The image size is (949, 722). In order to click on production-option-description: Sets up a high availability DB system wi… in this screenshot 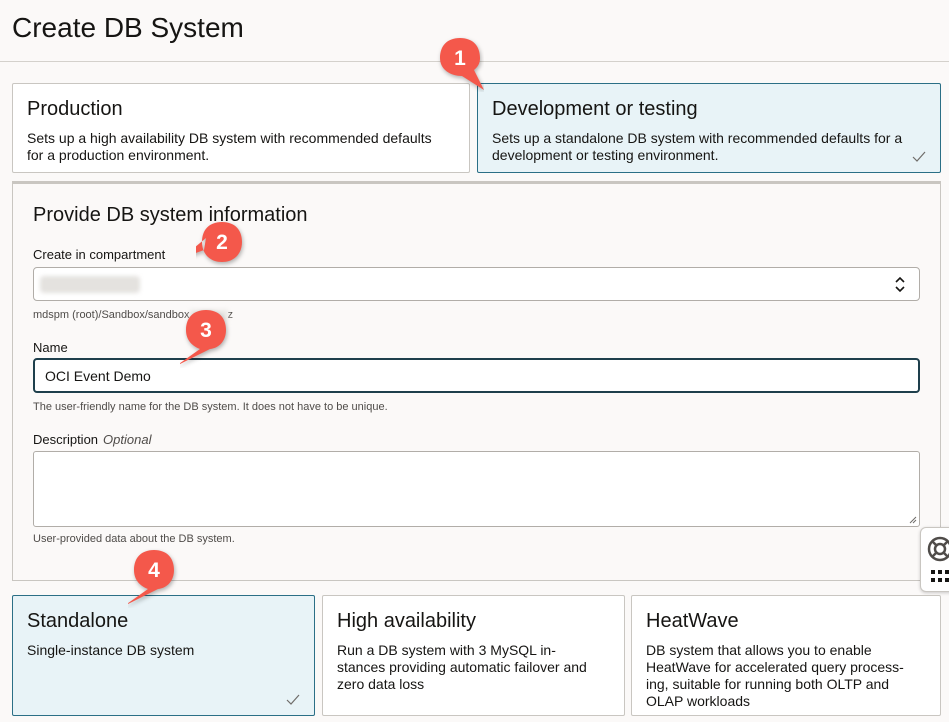, I will do `click(229, 146)`.